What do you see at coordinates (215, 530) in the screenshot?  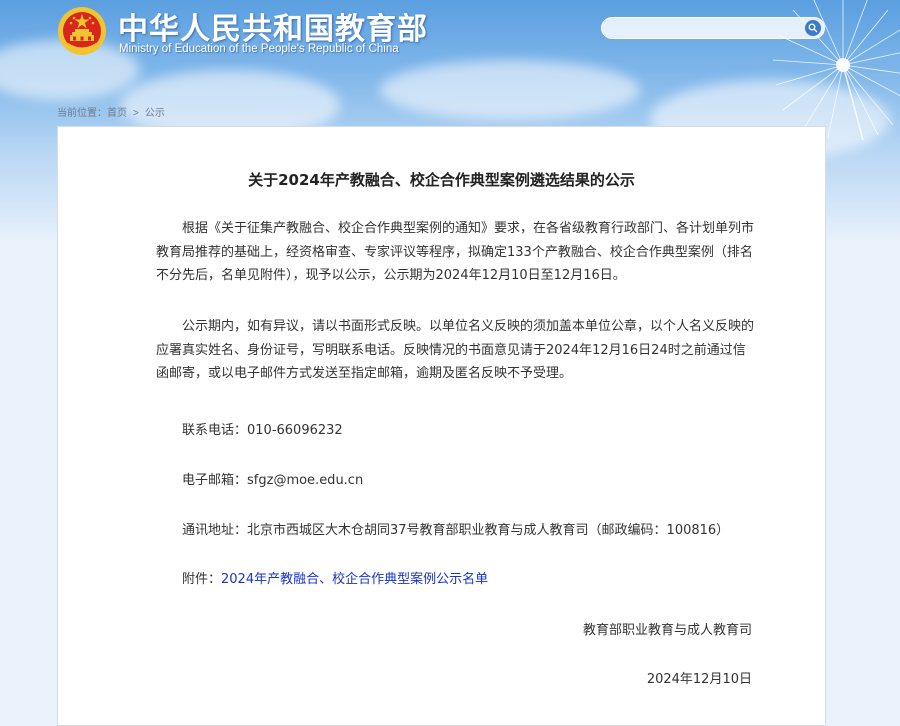 I see `address-label: 通讯地址：` at bounding box center [215, 530].